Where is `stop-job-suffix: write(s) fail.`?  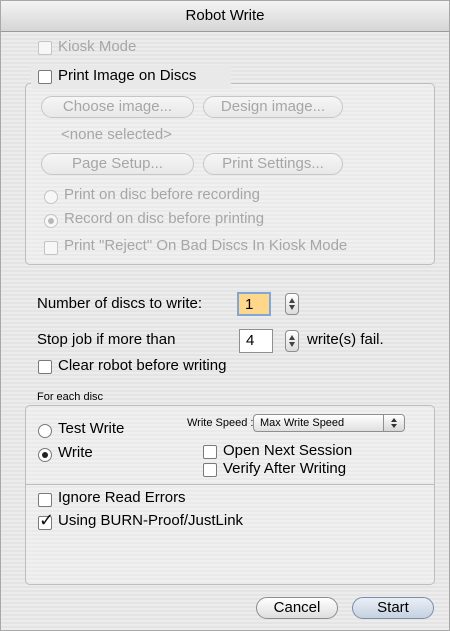
stop-job-suffix: write(s) fail. is located at coordinates (345, 339).